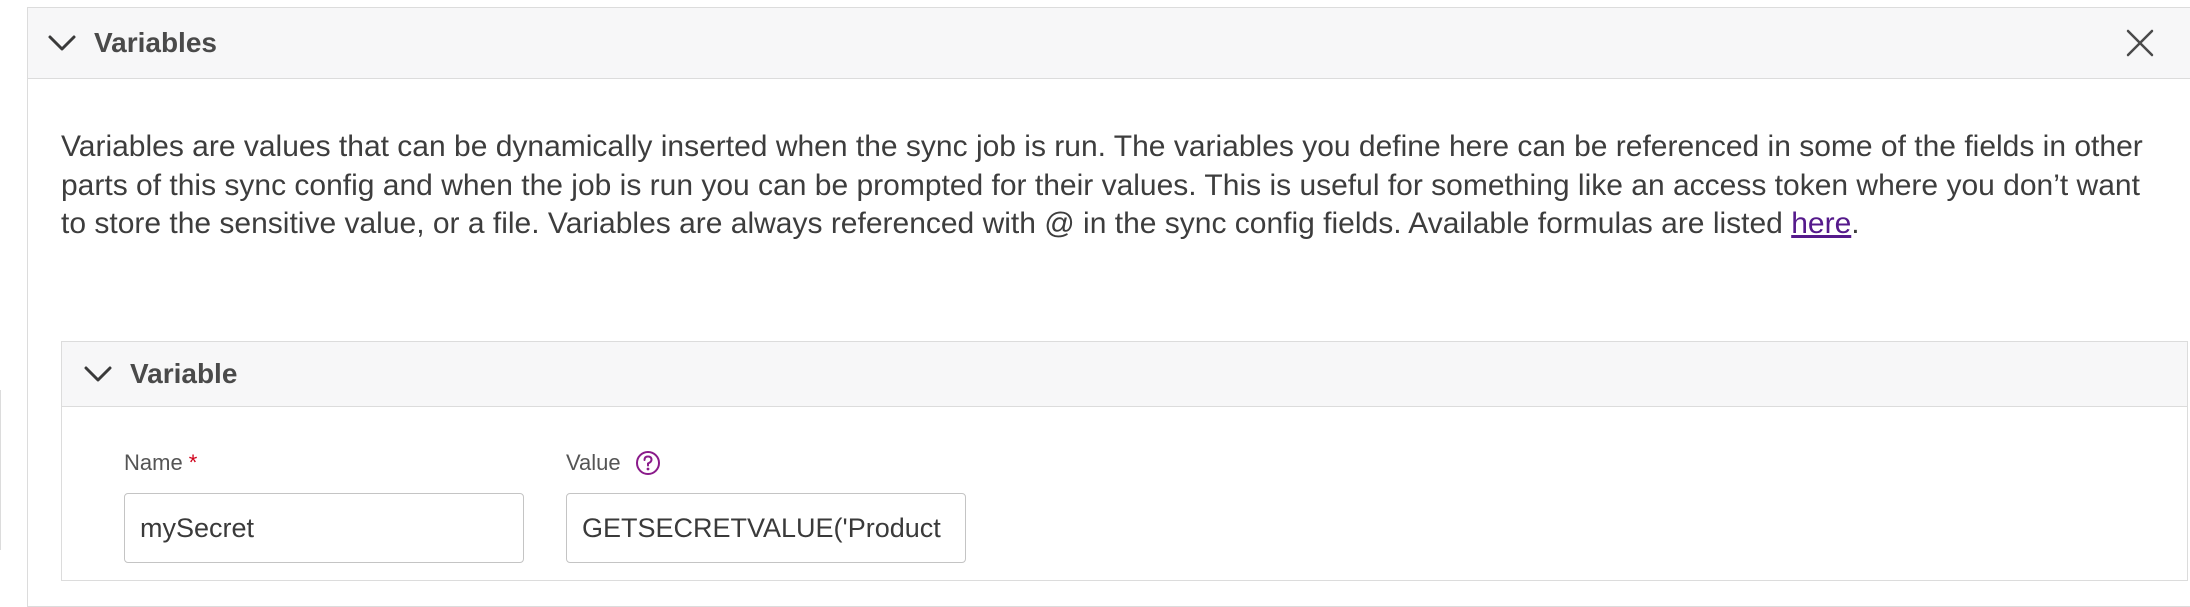  What do you see at coordinates (1855, 223) in the screenshot?
I see `description-end: .` at bounding box center [1855, 223].